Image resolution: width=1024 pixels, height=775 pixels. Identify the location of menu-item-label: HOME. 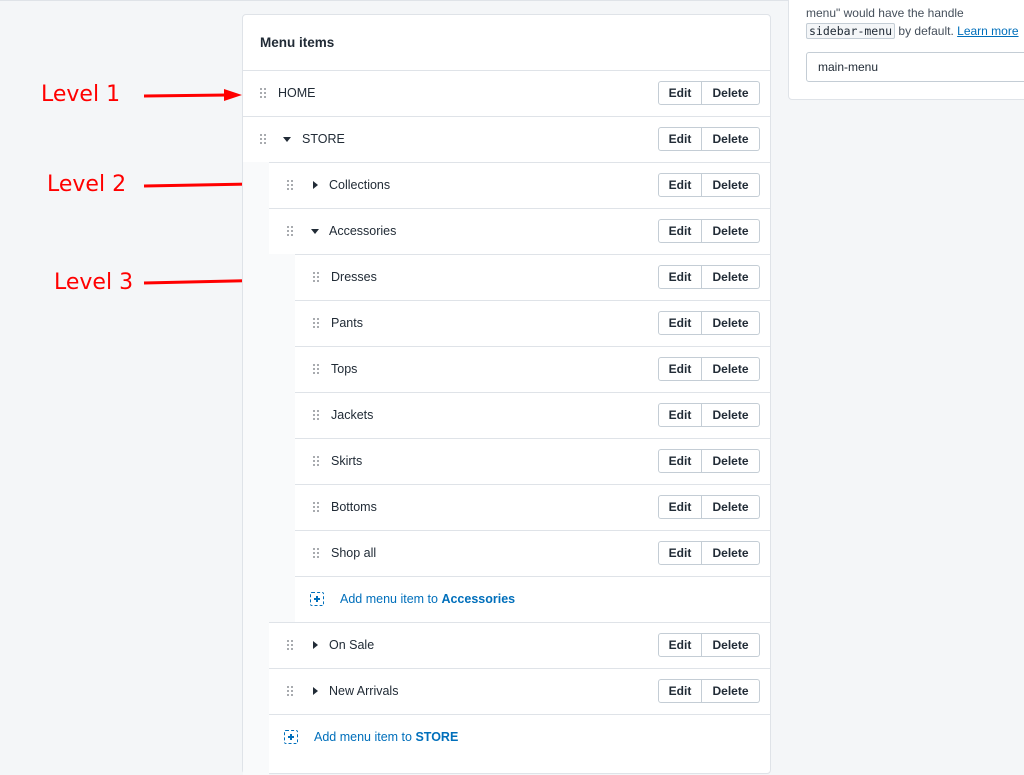
(297, 93).